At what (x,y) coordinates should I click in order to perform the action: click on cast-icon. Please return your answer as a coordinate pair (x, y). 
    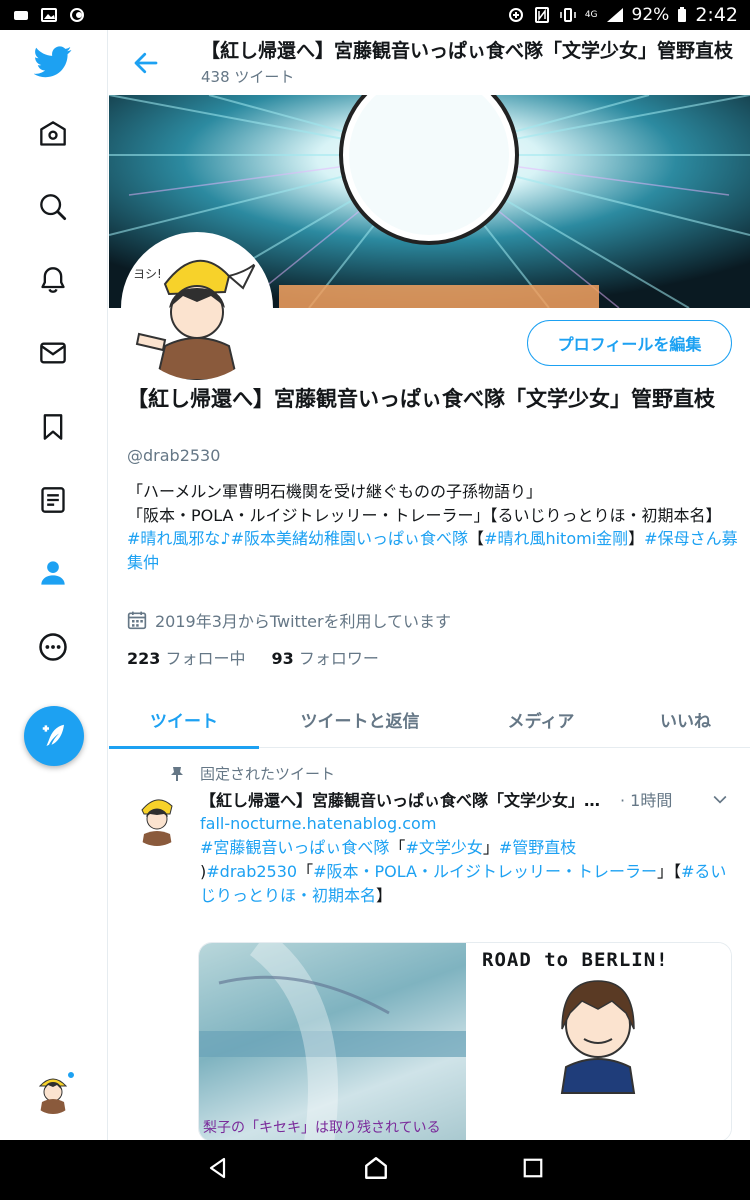
    Looking at the image, I should click on (77, 15).